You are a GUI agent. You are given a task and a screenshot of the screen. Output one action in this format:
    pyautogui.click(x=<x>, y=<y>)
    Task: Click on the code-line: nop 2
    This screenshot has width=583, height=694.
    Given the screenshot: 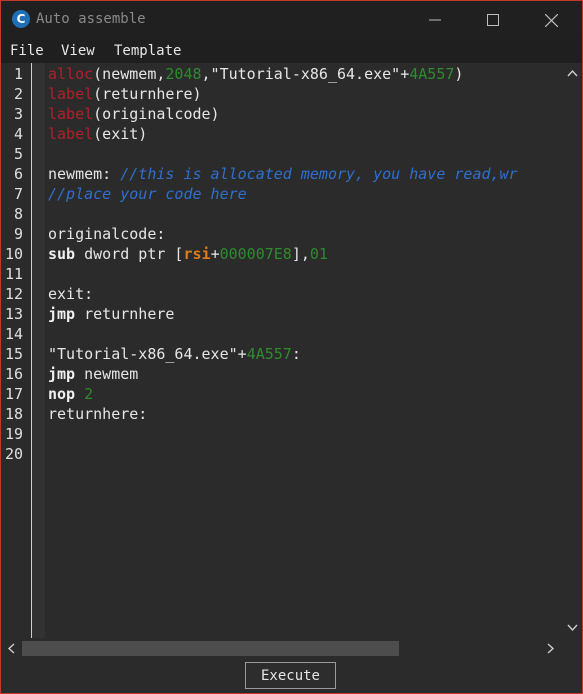 What is the action you would take?
    pyautogui.click(x=70, y=394)
    